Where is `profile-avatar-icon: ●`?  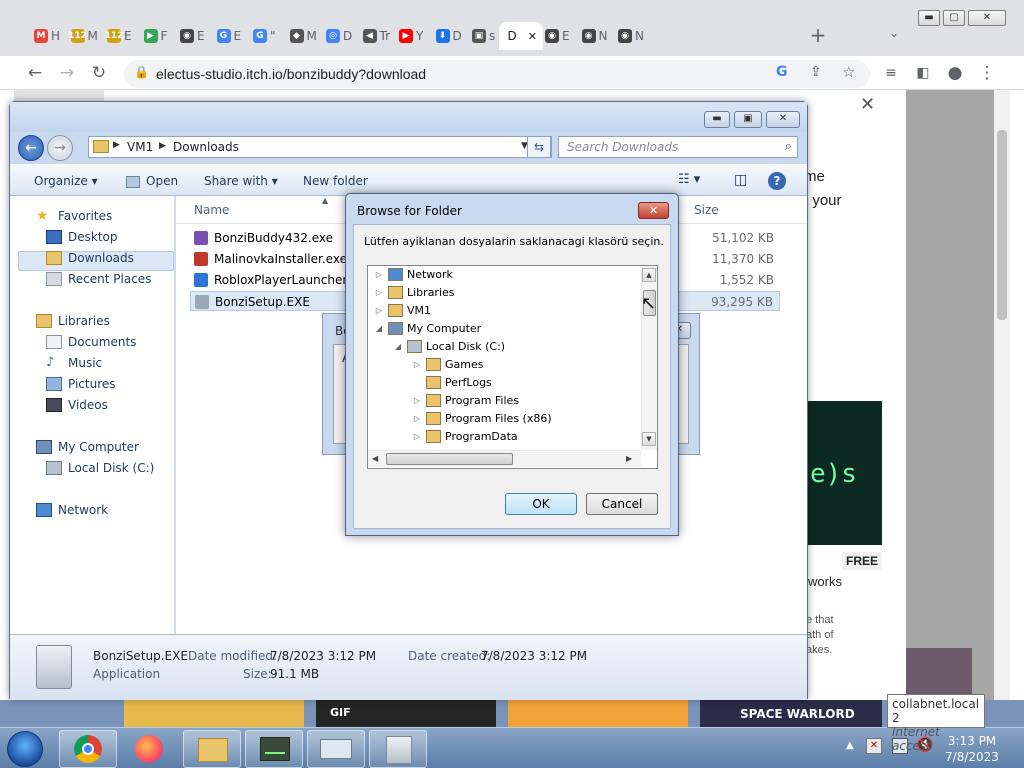 profile-avatar-icon: ● is located at coordinates (955, 73).